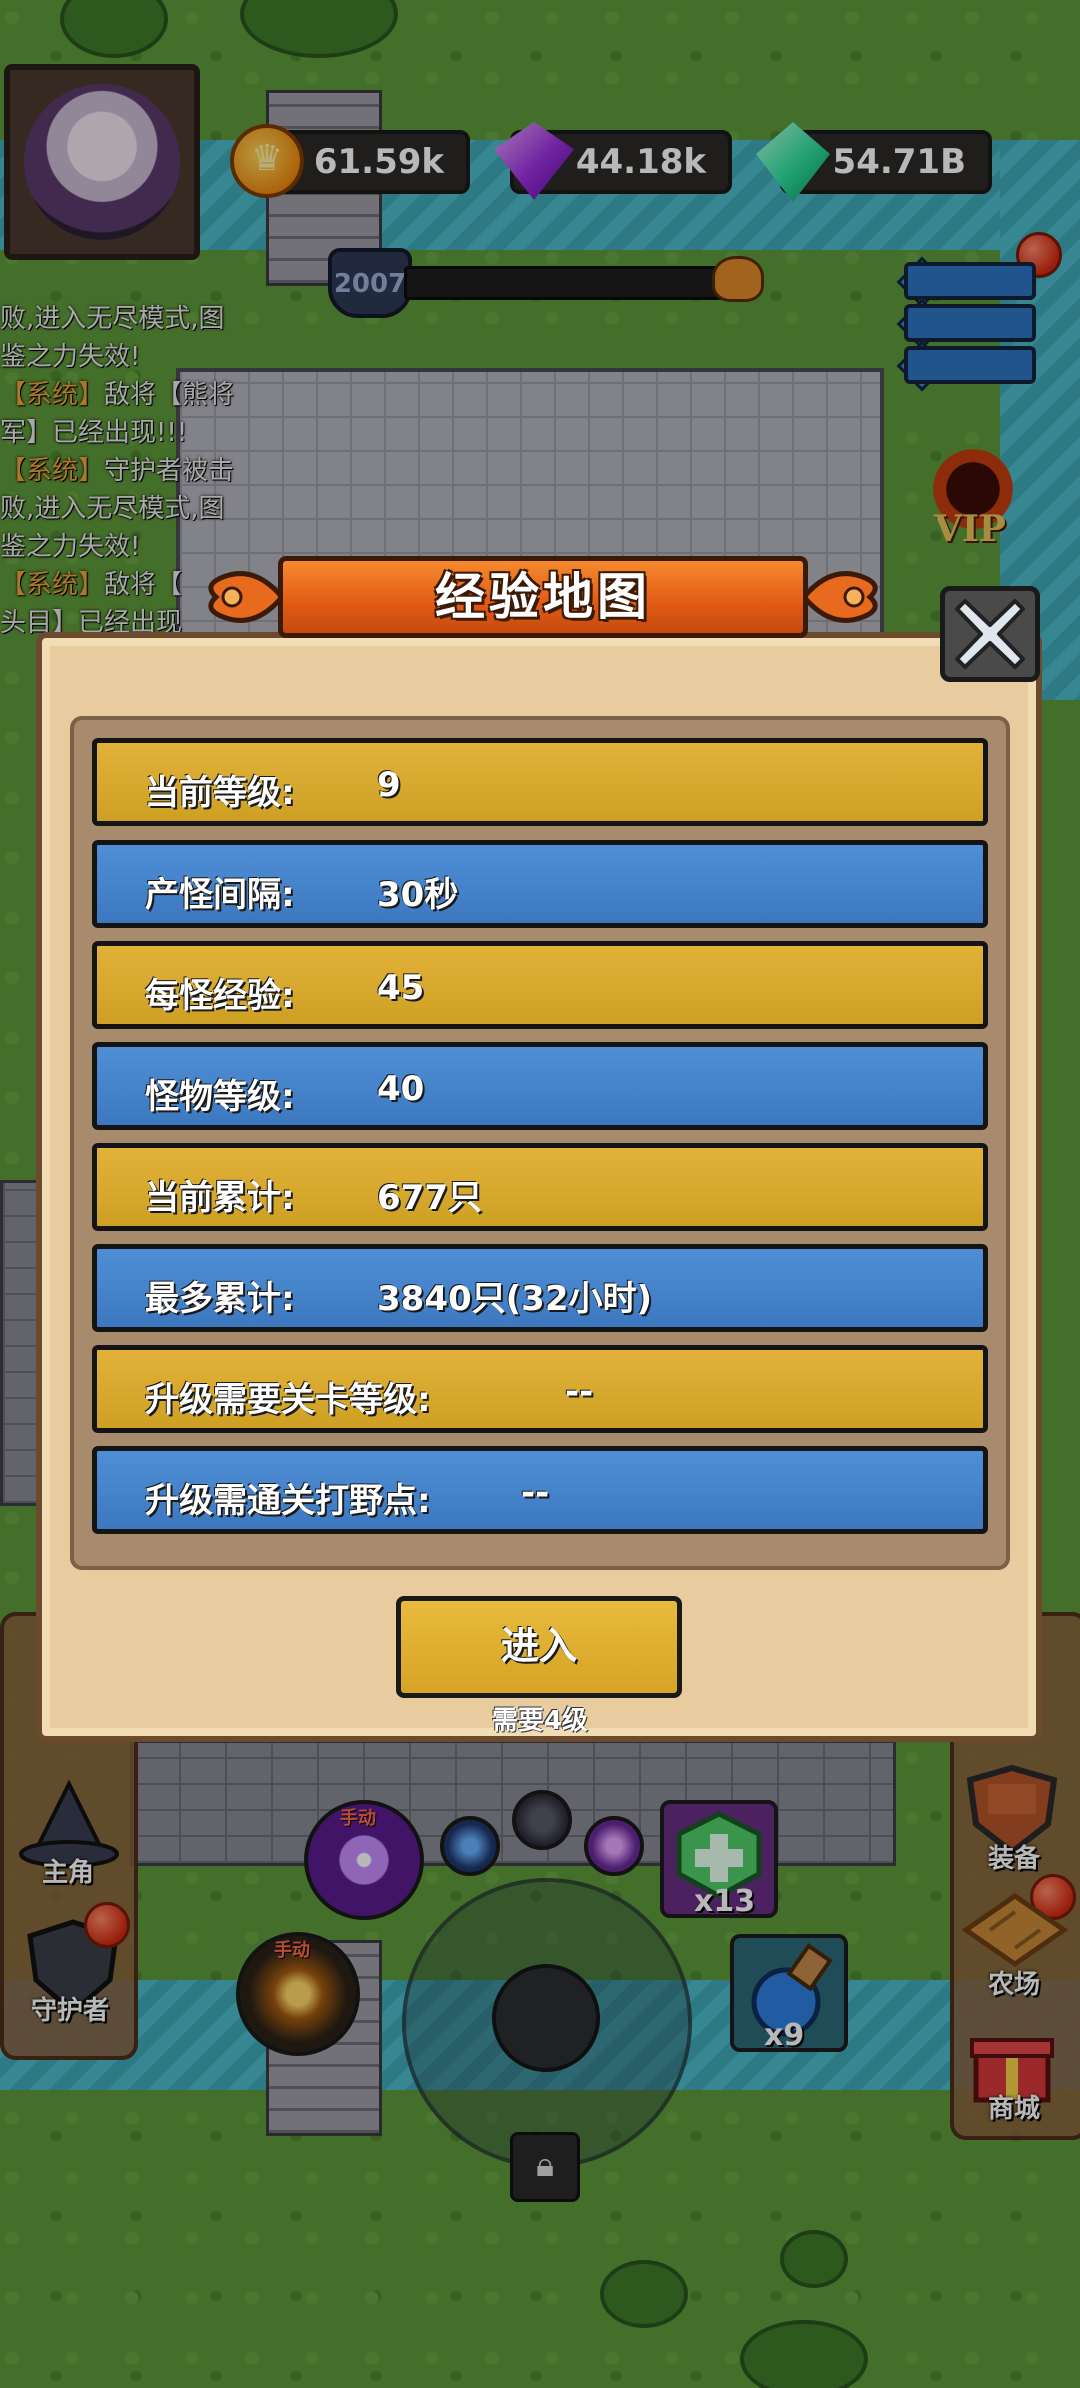 This screenshot has width=1080, height=2388. What do you see at coordinates (429, 1198) in the screenshot?
I see `row-value: 677只` at bounding box center [429, 1198].